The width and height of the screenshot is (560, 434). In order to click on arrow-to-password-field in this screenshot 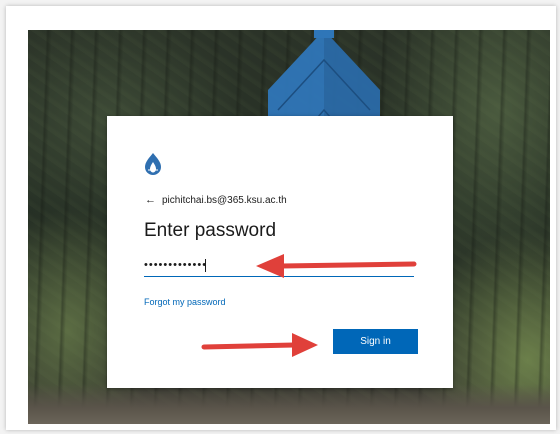, I will do `click(336, 266)`.